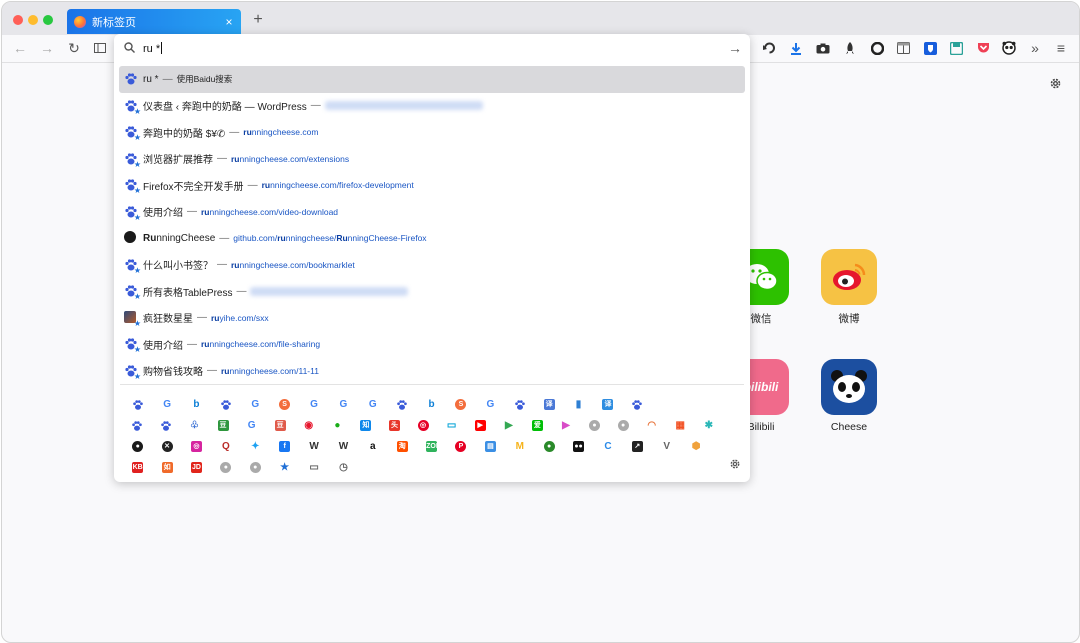 The height and width of the screenshot is (643, 1080). I want to click on puzzle-icon: ✱, so click(709, 426).